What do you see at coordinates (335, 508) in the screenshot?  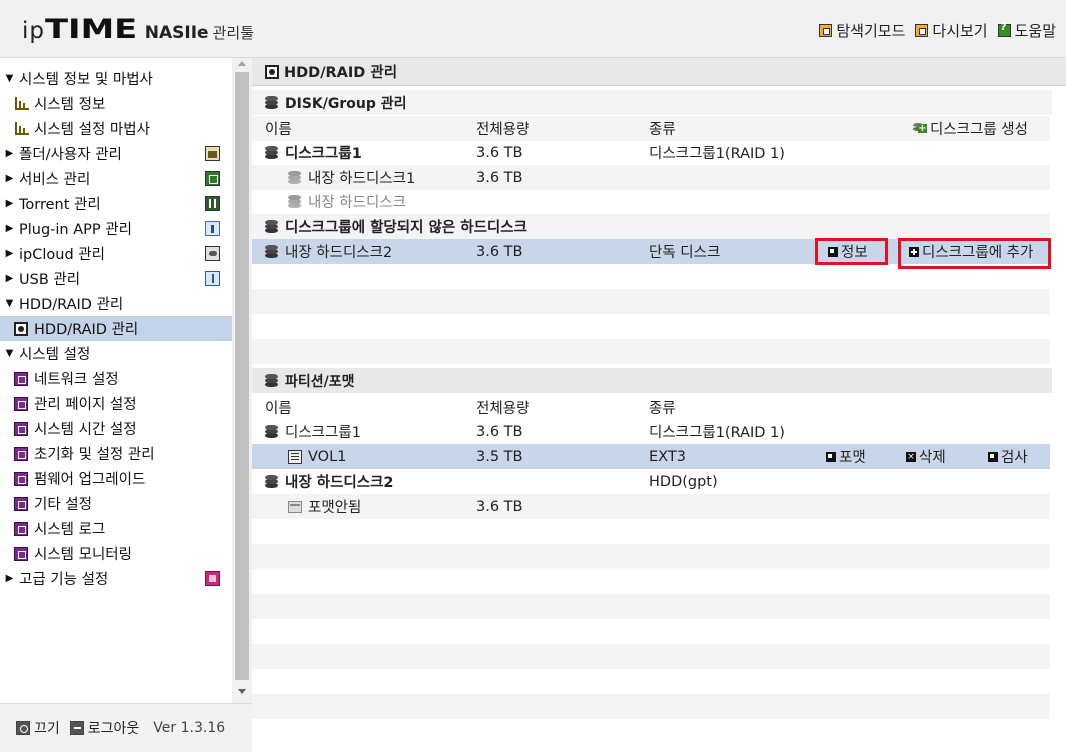 I see `partition-name: 포맷안됨` at bounding box center [335, 508].